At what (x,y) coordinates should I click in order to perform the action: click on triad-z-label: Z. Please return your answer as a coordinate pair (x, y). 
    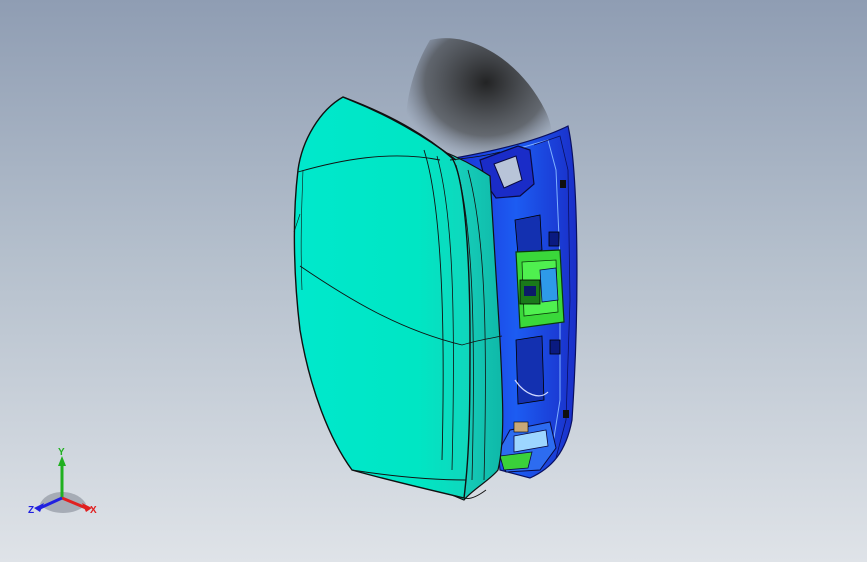
    Looking at the image, I should click on (31, 510).